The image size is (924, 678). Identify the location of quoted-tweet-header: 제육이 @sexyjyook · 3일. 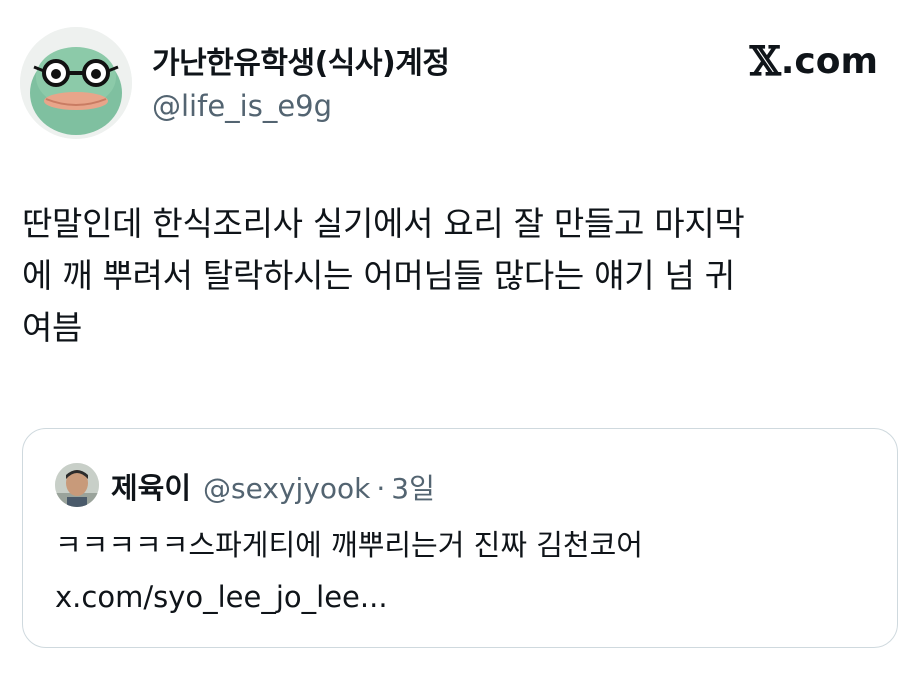
(273, 486).